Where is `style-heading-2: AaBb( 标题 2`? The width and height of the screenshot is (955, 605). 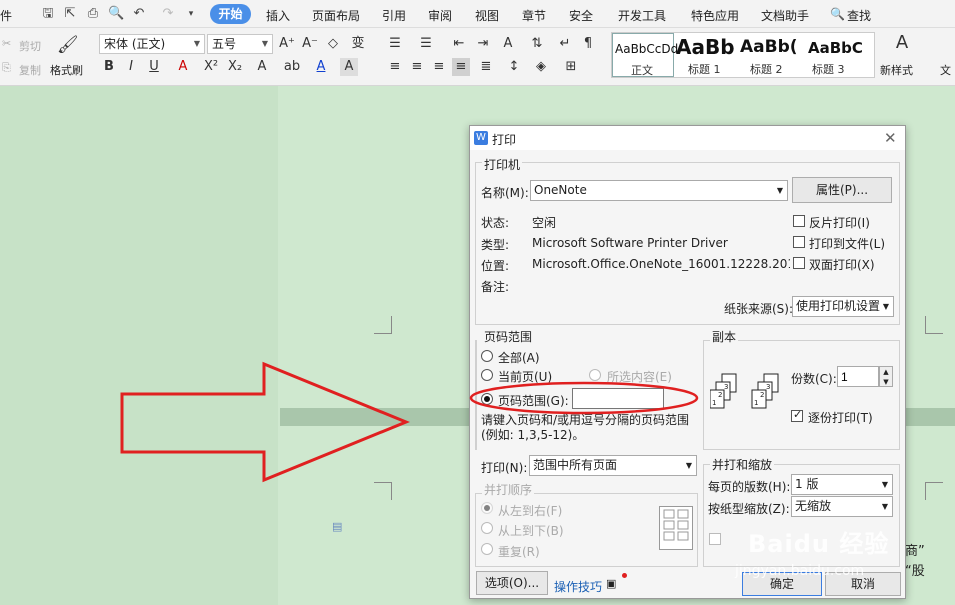 style-heading-2: AaBb( 标题 2 is located at coordinates (773, 55).